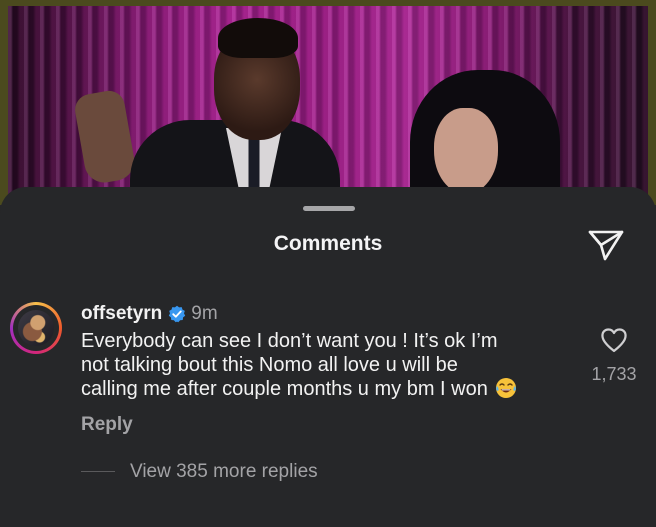  Describe the element at coordinates (614, 374) in the screenshot. I see `like-count: 1,733` at that location.